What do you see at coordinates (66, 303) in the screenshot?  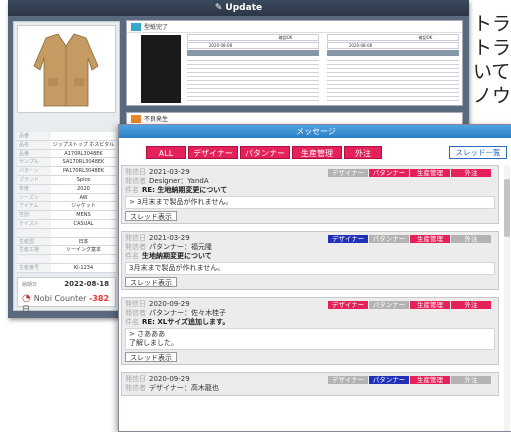 I see `nobi-counter: ◔ Nobi Counter -382 日` at bounding box center [66, 303].